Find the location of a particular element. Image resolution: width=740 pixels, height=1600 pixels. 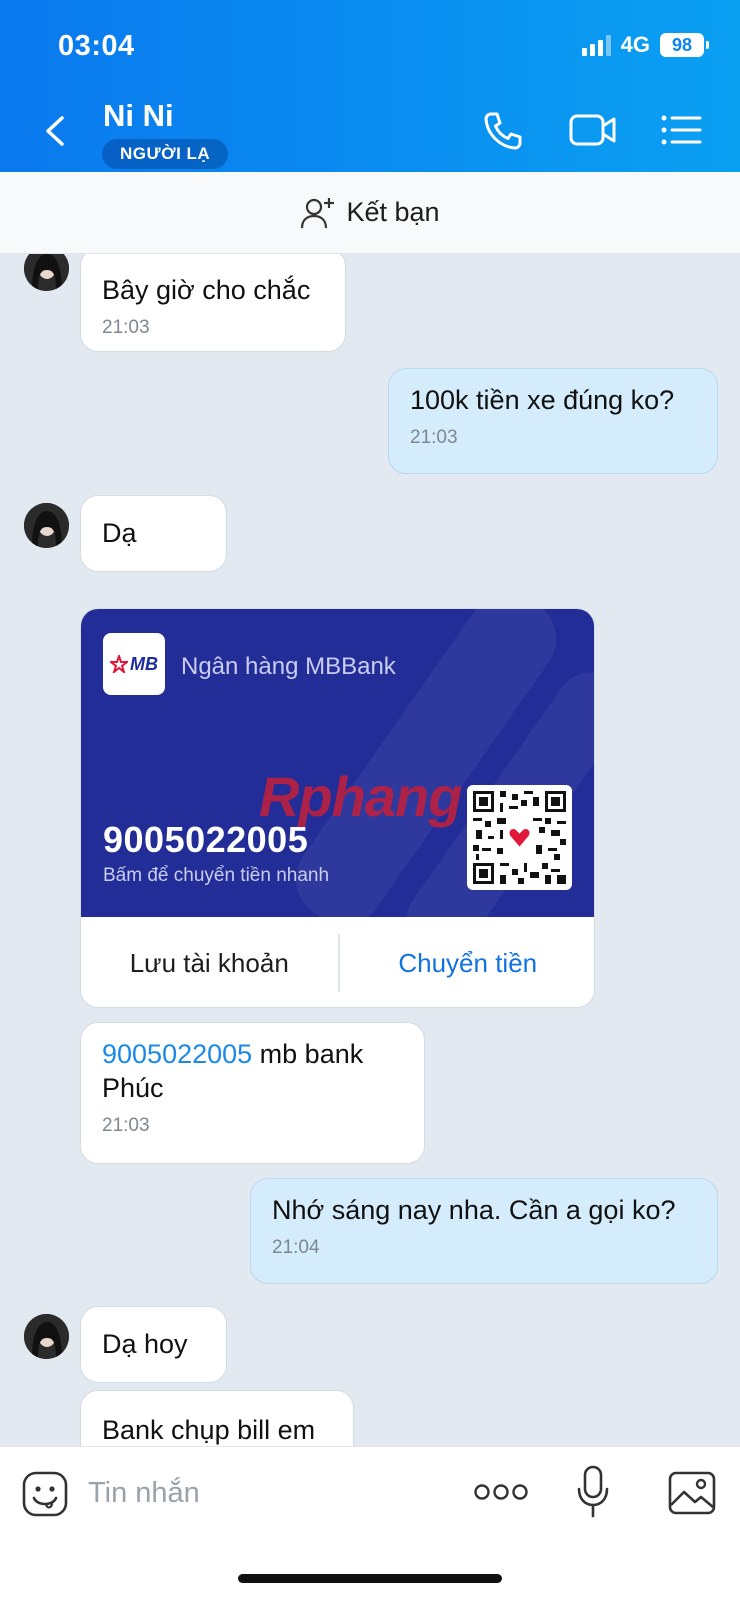

menu-list-icon is located at coordinates (681, 130).